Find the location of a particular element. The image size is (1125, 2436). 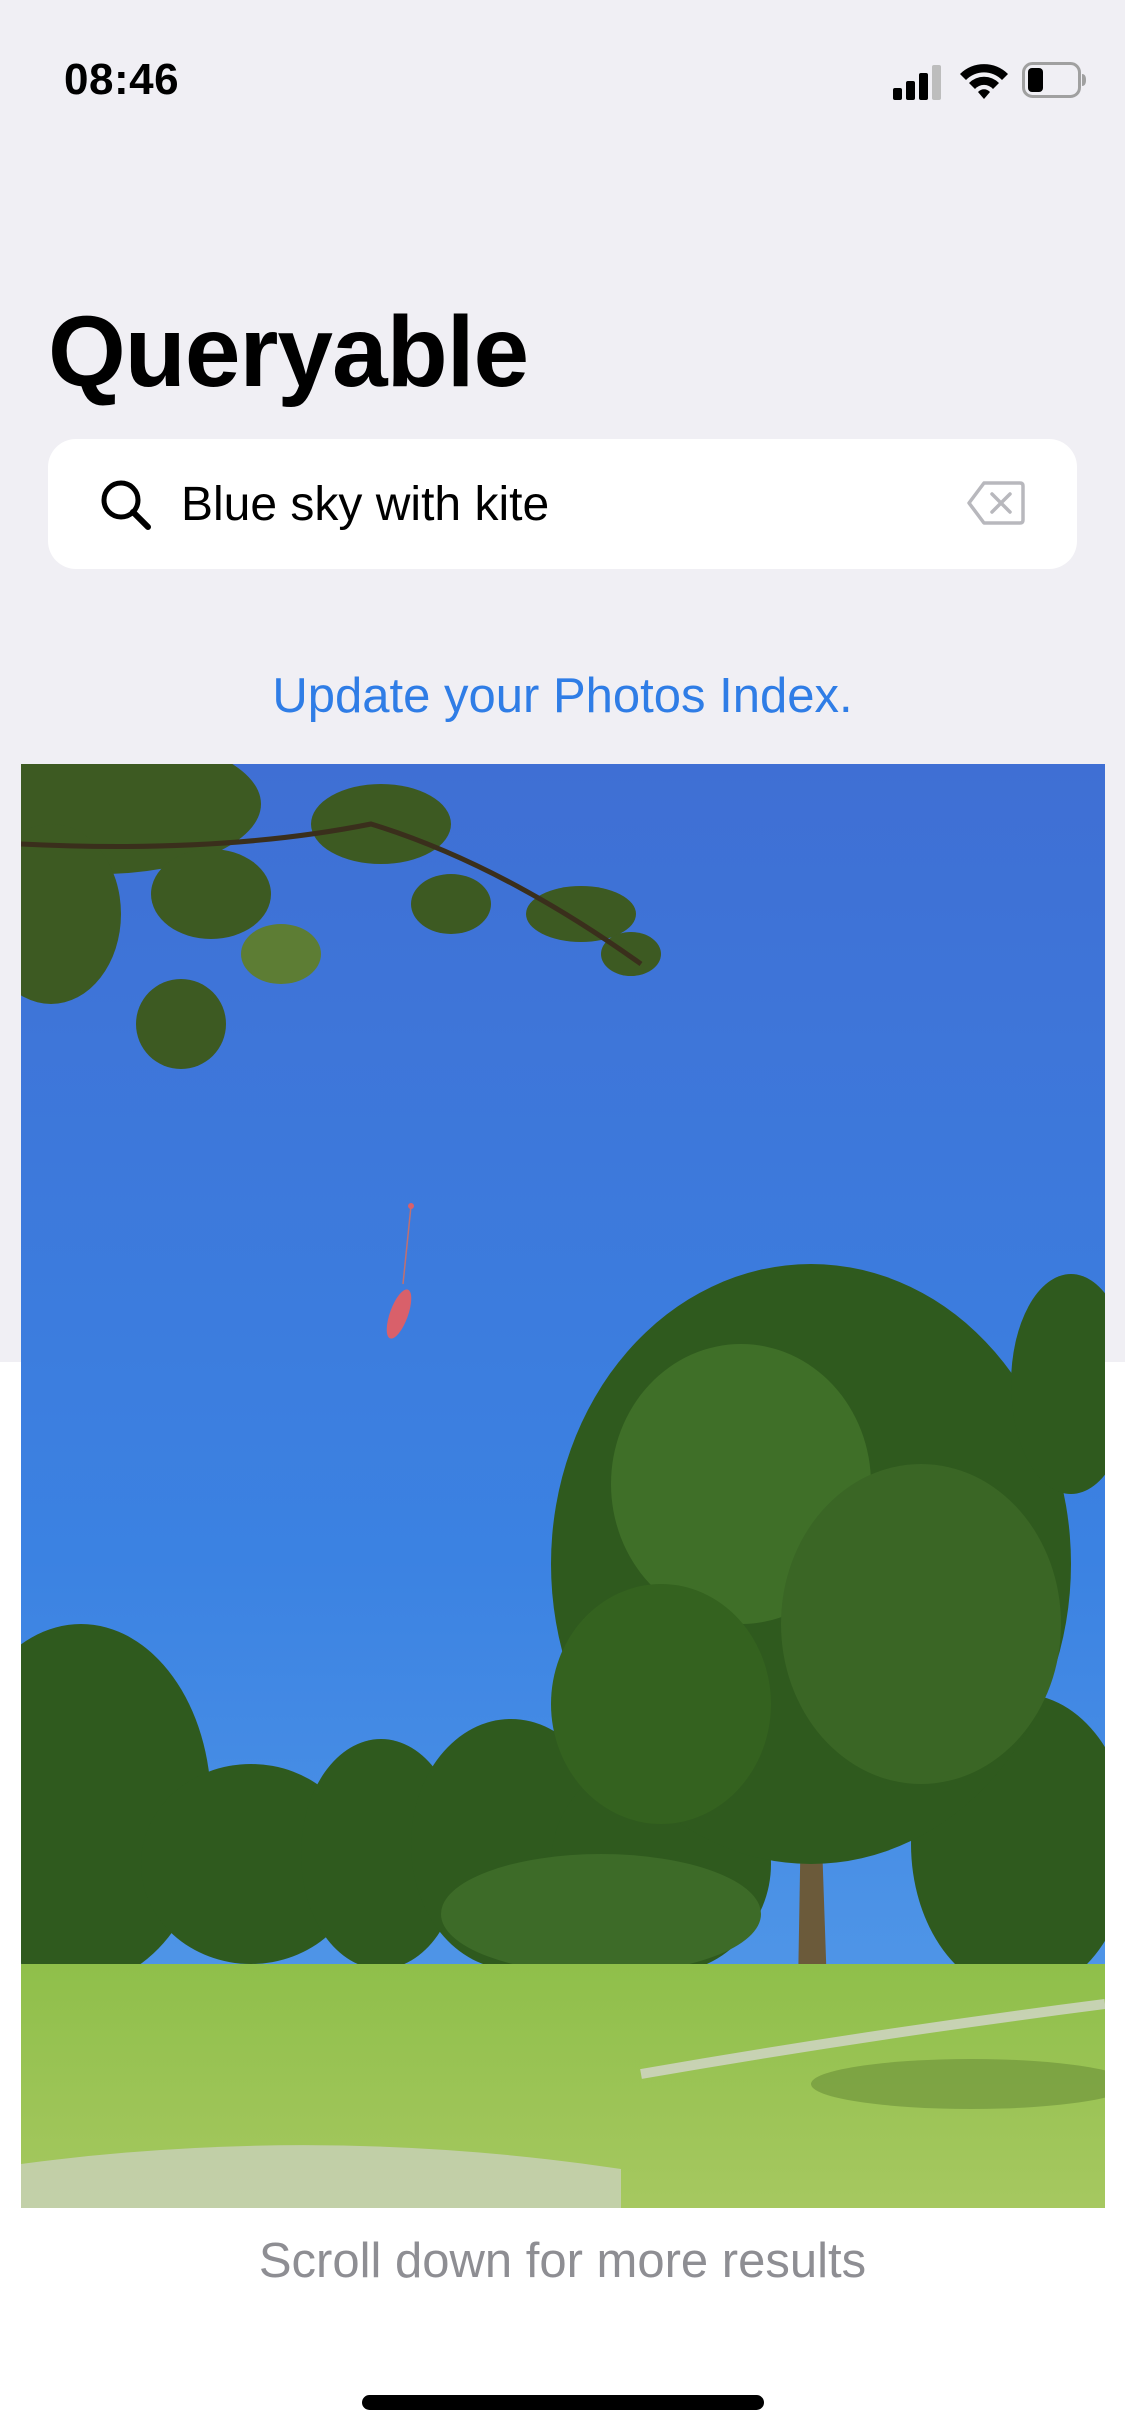

status-time: 08:46 is located at coordinates (122, 79).